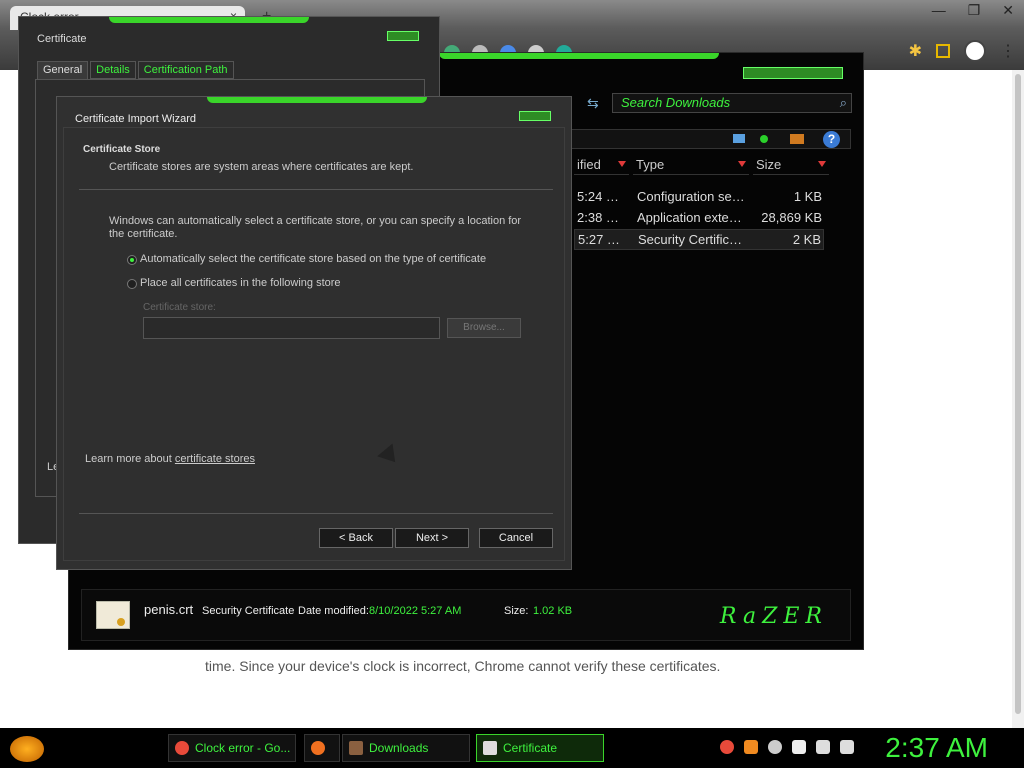  Describe the element at coordinates (936, 748) in the screenshot. I see `taskbar-clock: 2:37 AM` at that location.